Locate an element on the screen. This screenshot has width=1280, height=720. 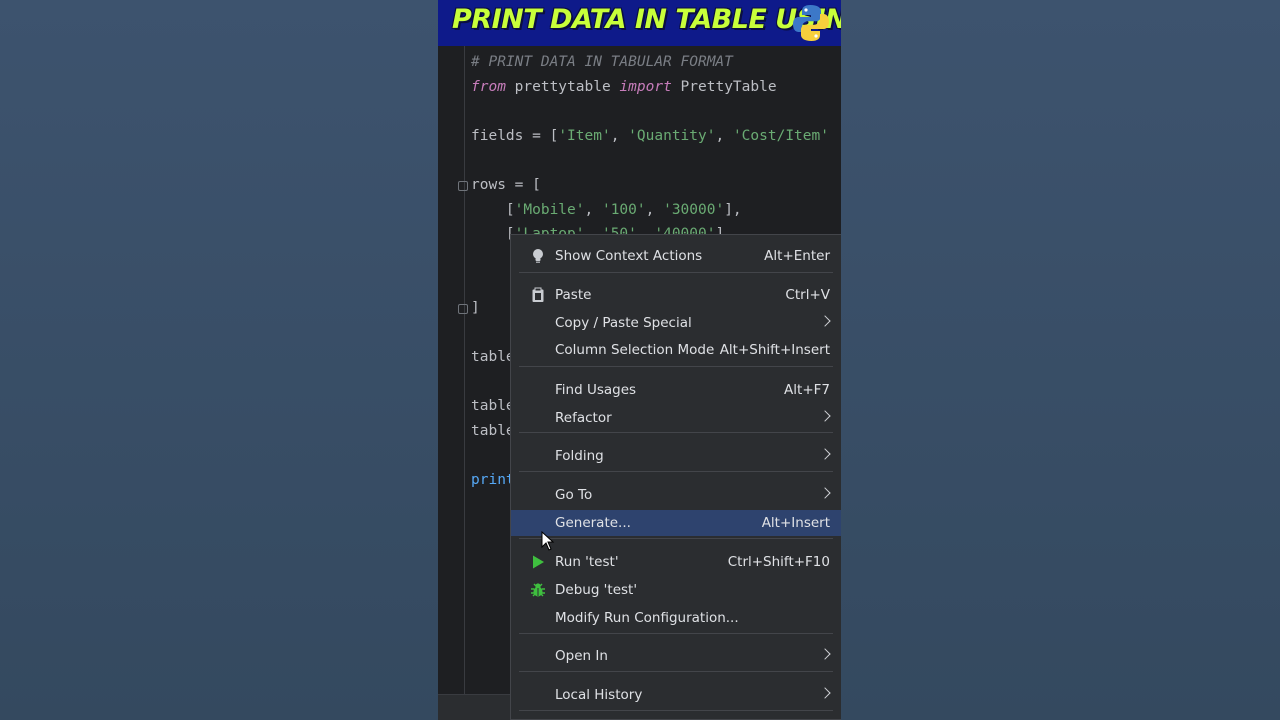
menu-item-copy-paste-special: Copy / Paste Special is located at coordinates (676, 323).